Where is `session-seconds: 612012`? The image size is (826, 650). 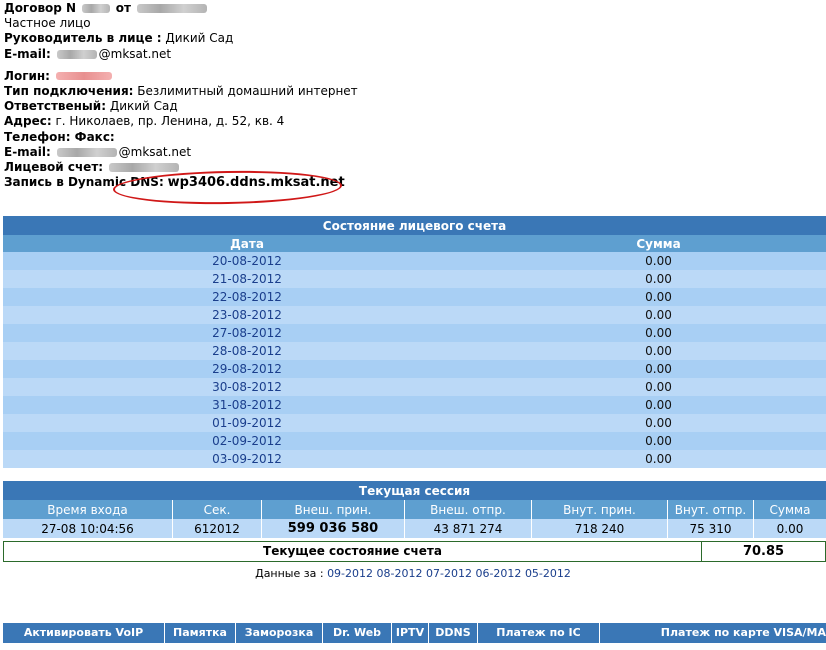 session-seconds: 612012 is located at coordinates (217, 528).